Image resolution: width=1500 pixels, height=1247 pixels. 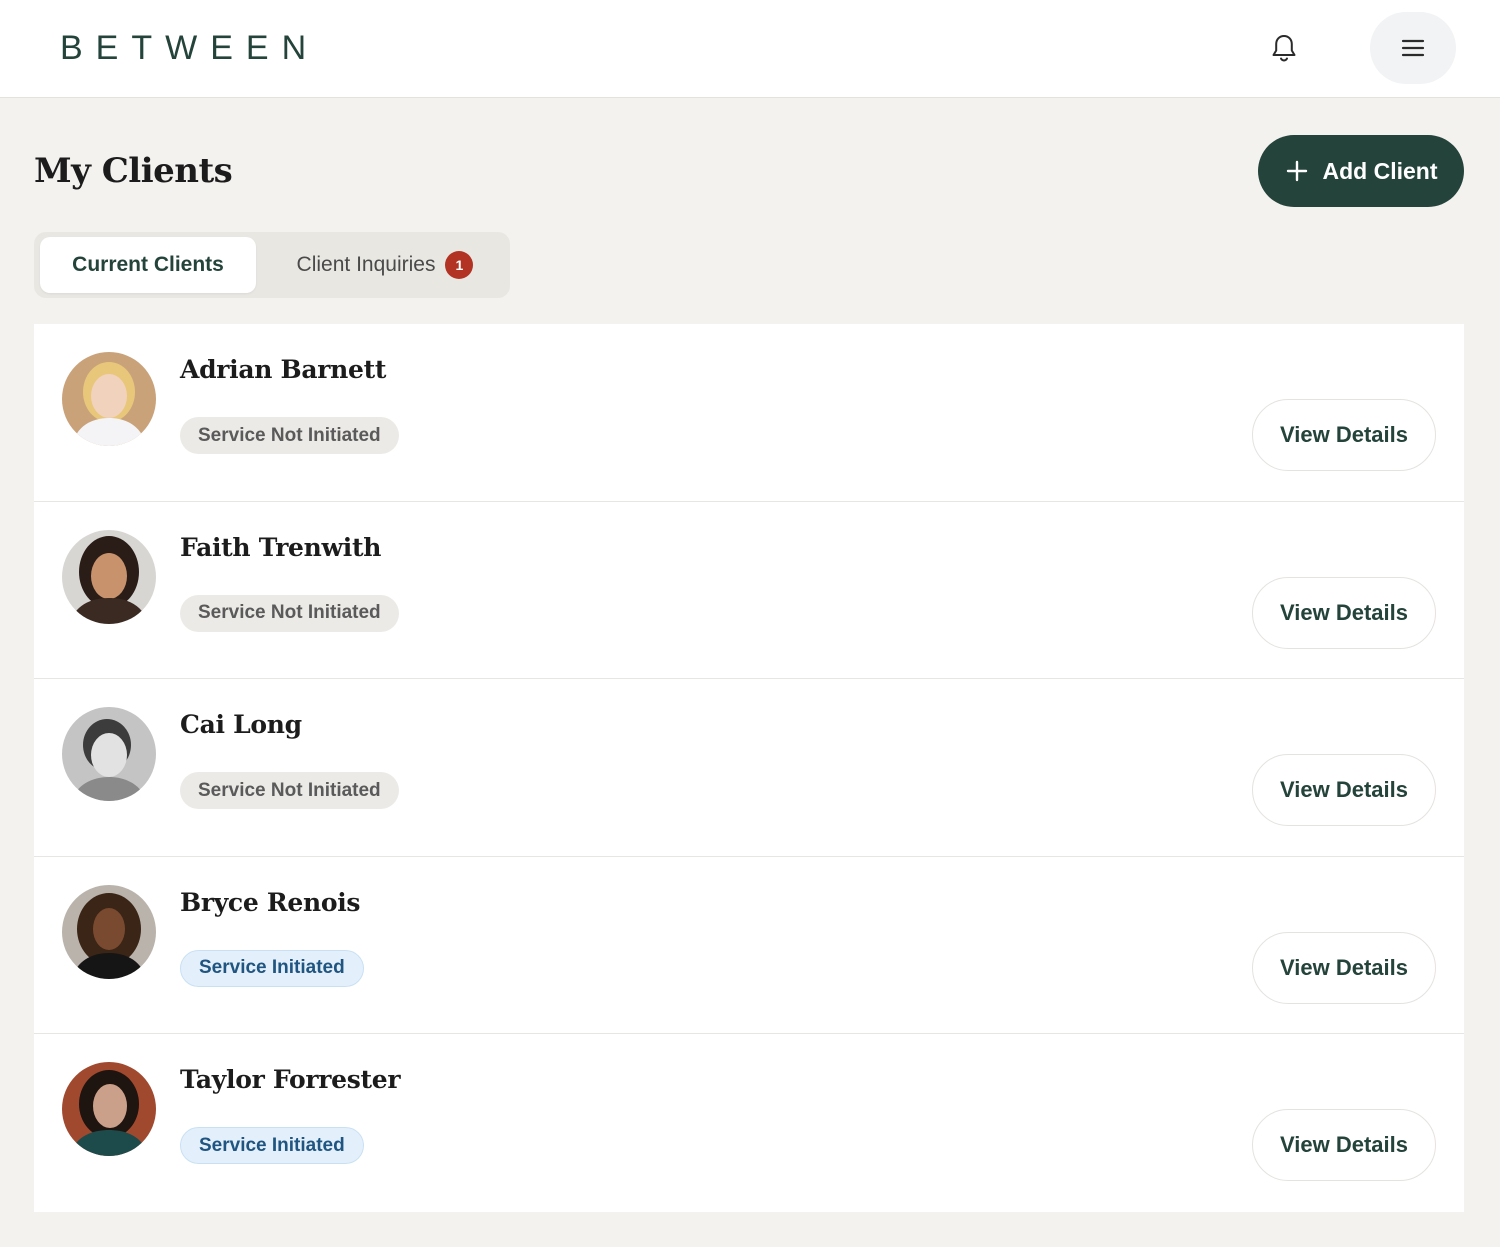 I want to click on client-tabs: Current Clients Client Inquiries 1, so click(x=272, y=265).